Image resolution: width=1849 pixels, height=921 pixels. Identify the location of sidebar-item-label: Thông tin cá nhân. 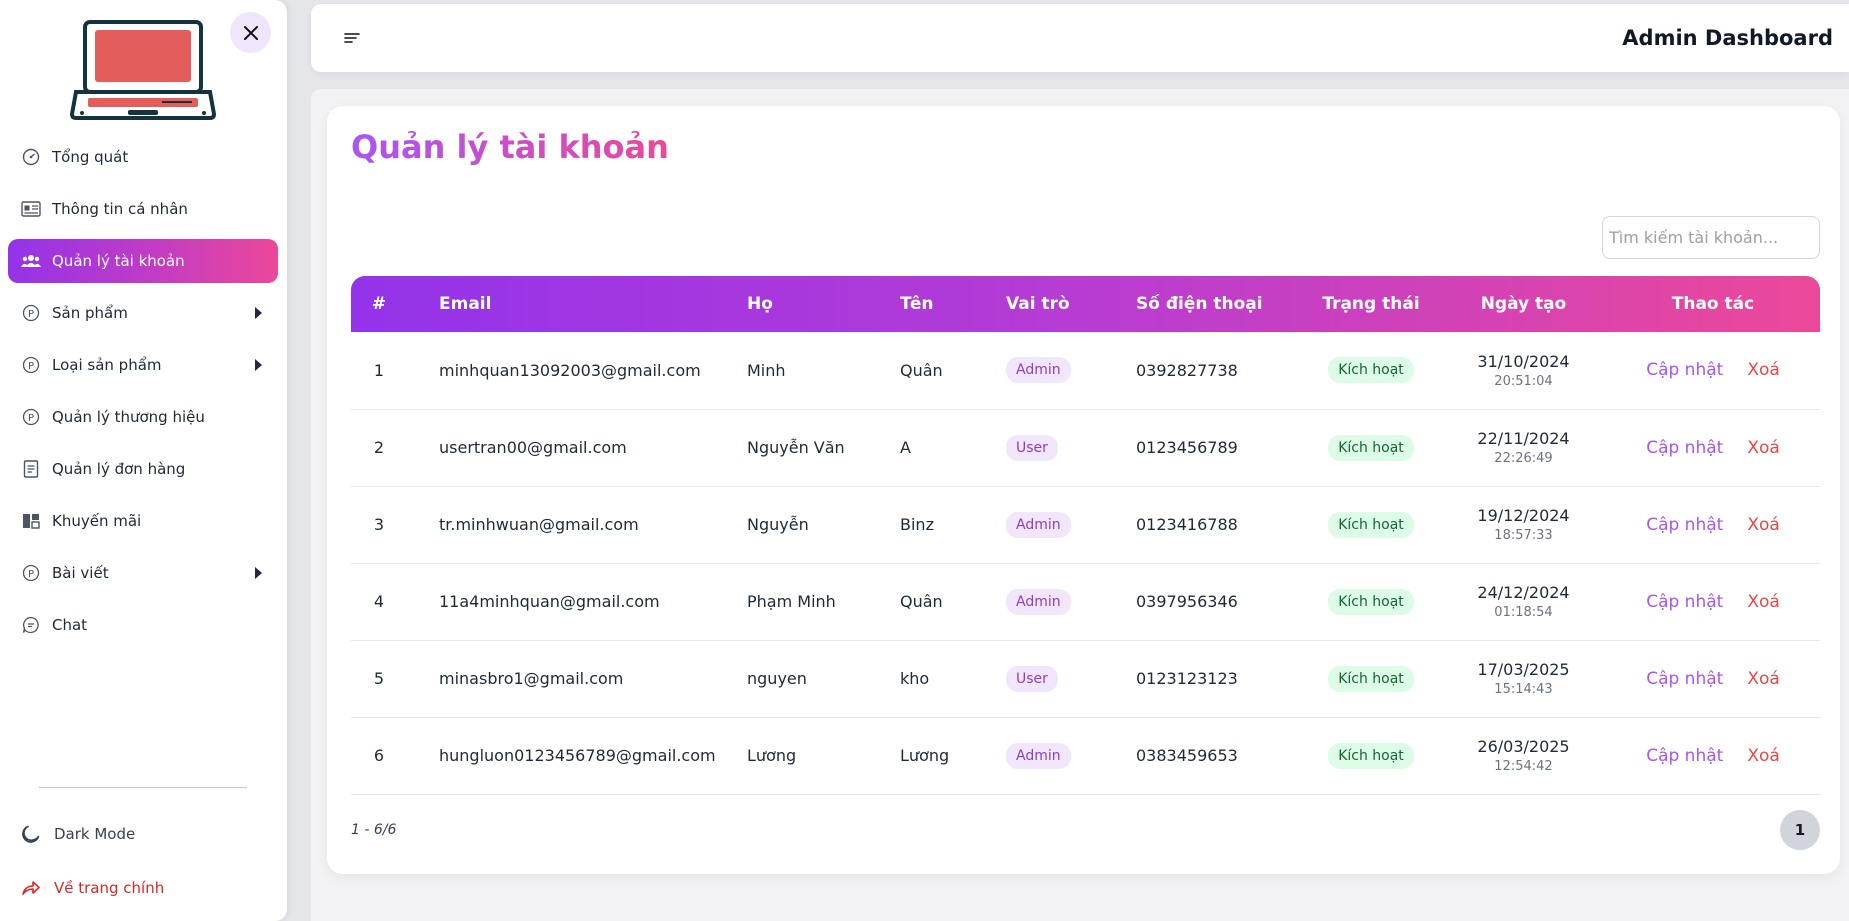
(120, 209).